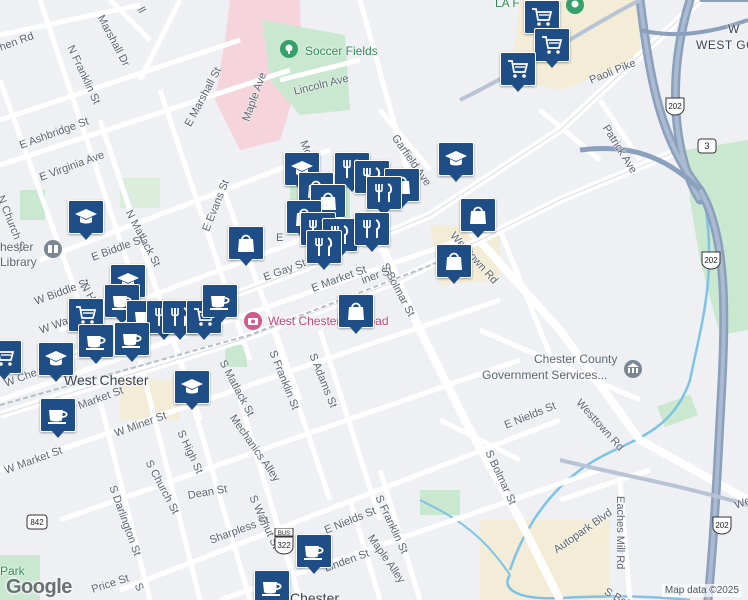  I want to click on route-842-text: 842, so click(37, 522).